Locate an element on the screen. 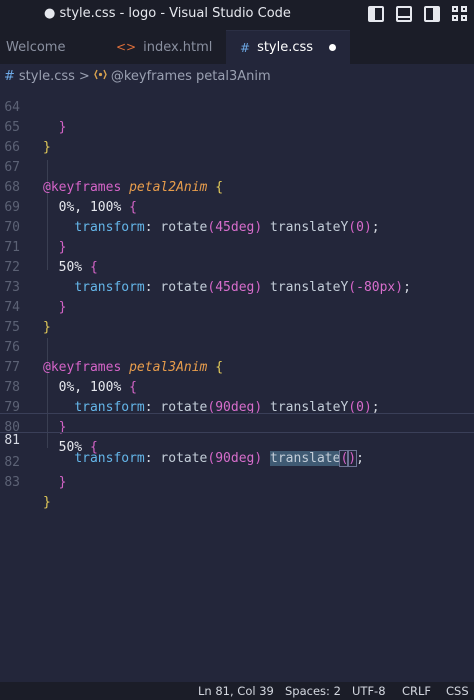 The image size is (474, 700). breadcrumb: # style.css > @keyframes petal3Anim is located at coordinates (237, 76).